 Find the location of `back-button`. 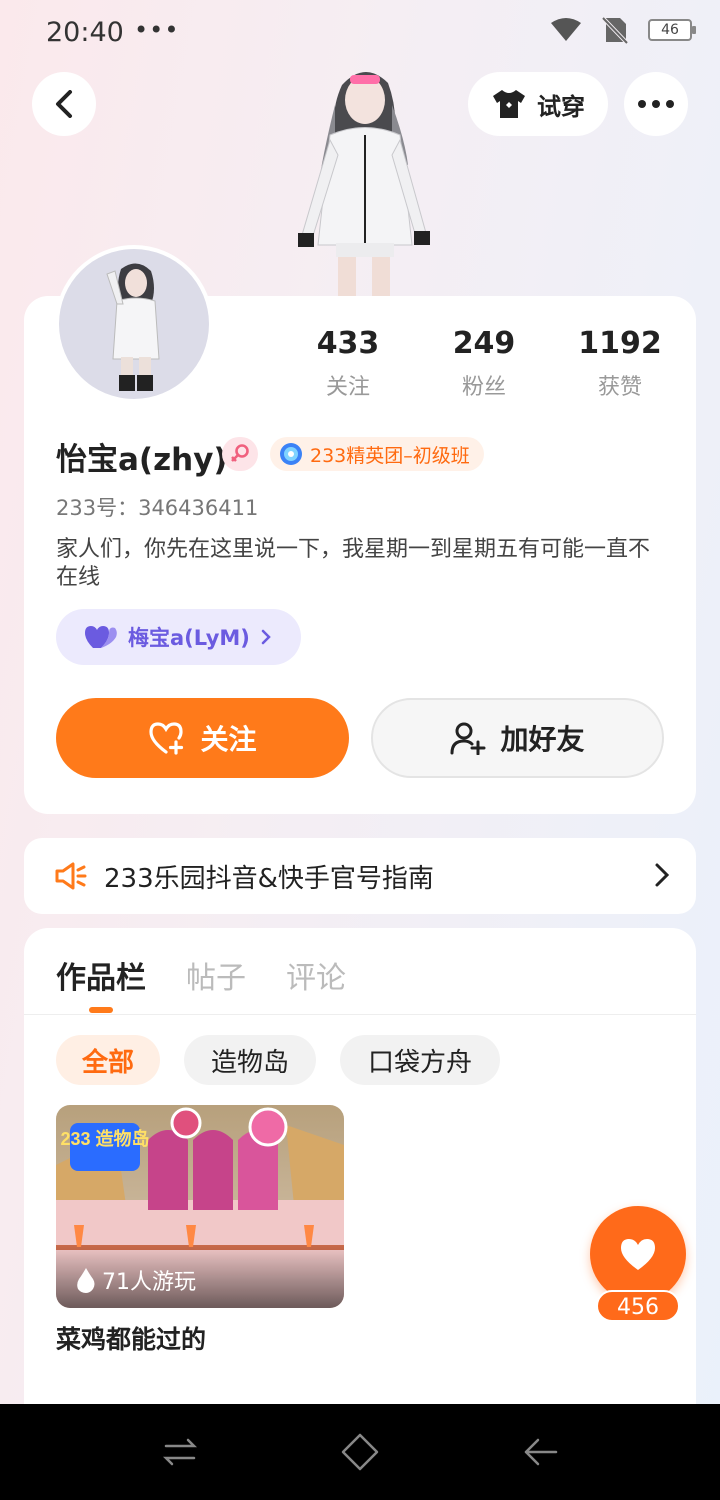

back-button is located at coordinates (64, 104).